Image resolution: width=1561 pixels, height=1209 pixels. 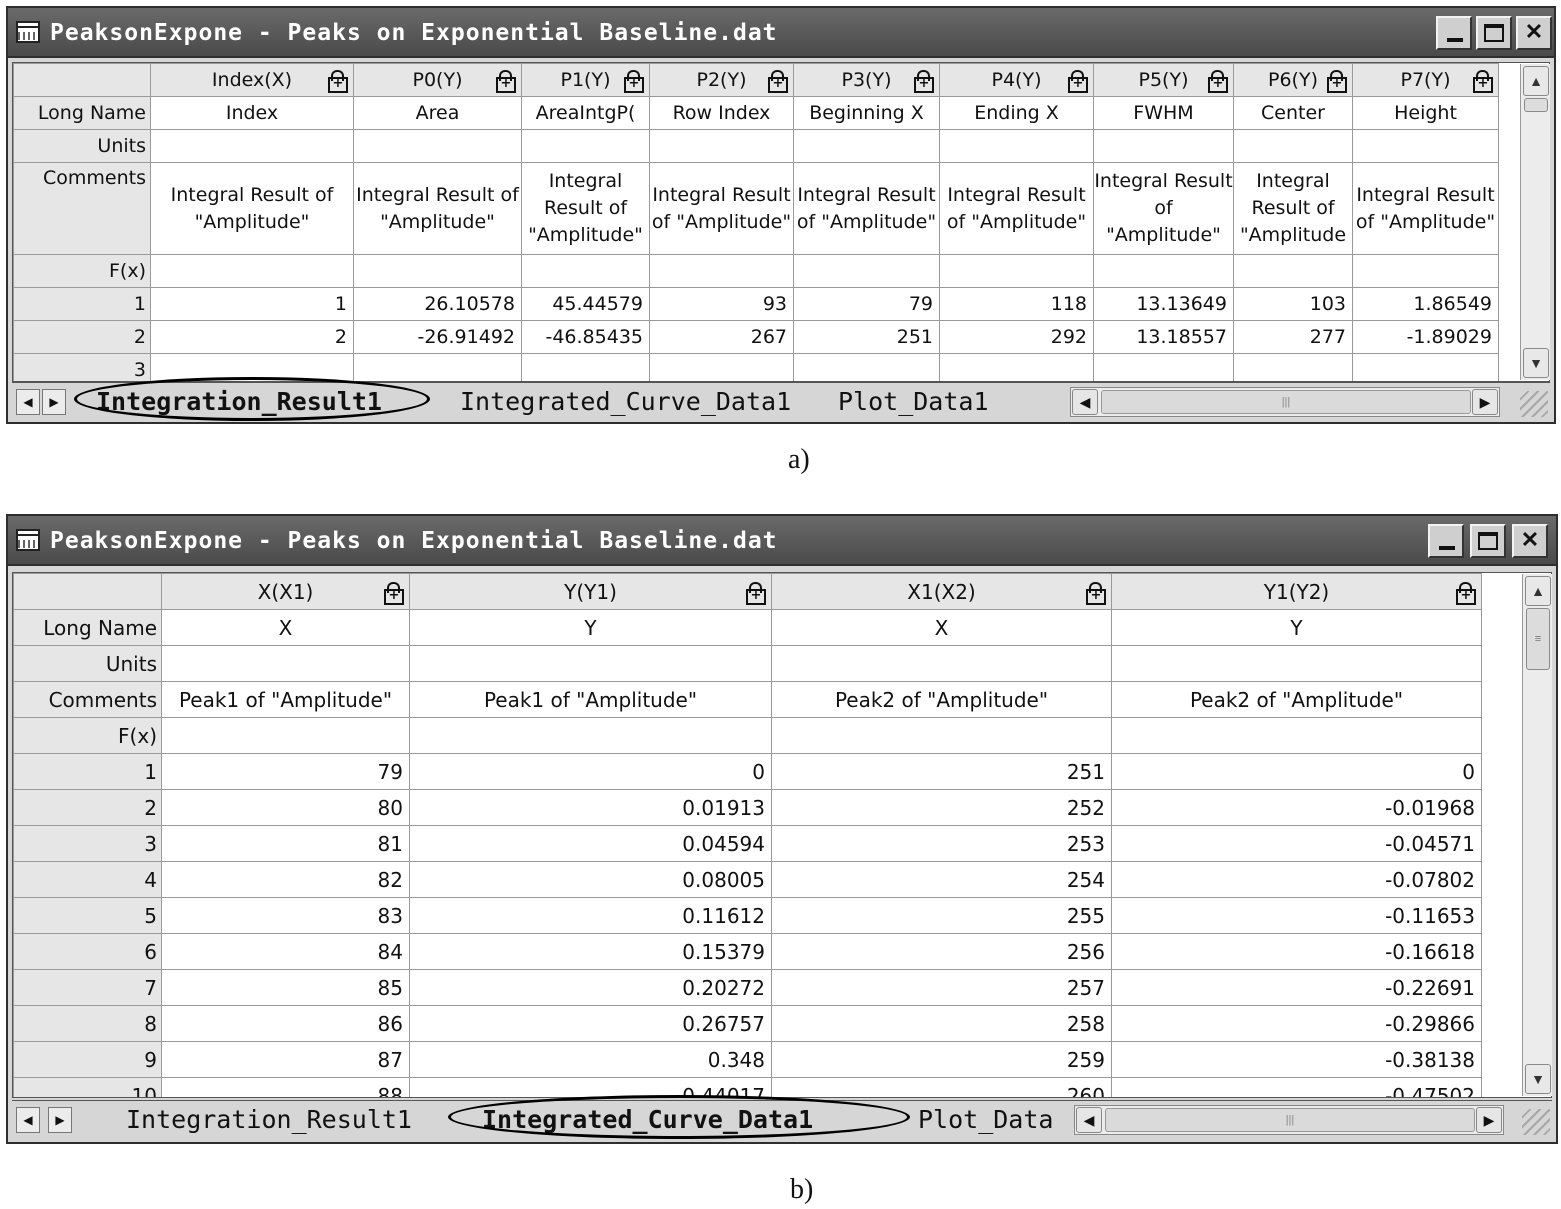 What do you see at coordinates (721, 304) in the screenshot?
I see `data-cell: 93` at bounding box center [721, 304].